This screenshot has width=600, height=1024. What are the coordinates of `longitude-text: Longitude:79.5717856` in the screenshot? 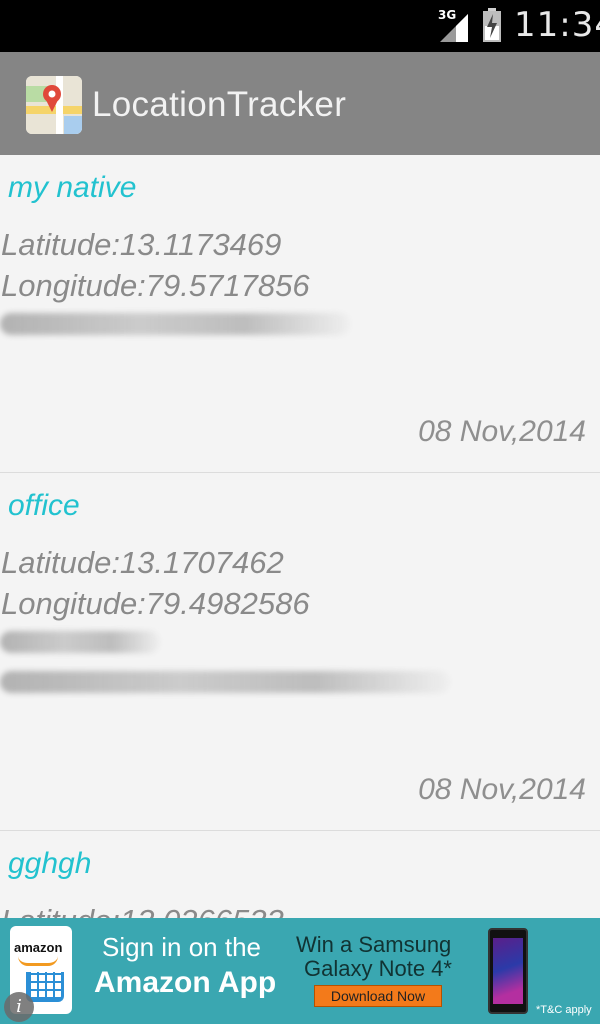 It's located at (155, 285).